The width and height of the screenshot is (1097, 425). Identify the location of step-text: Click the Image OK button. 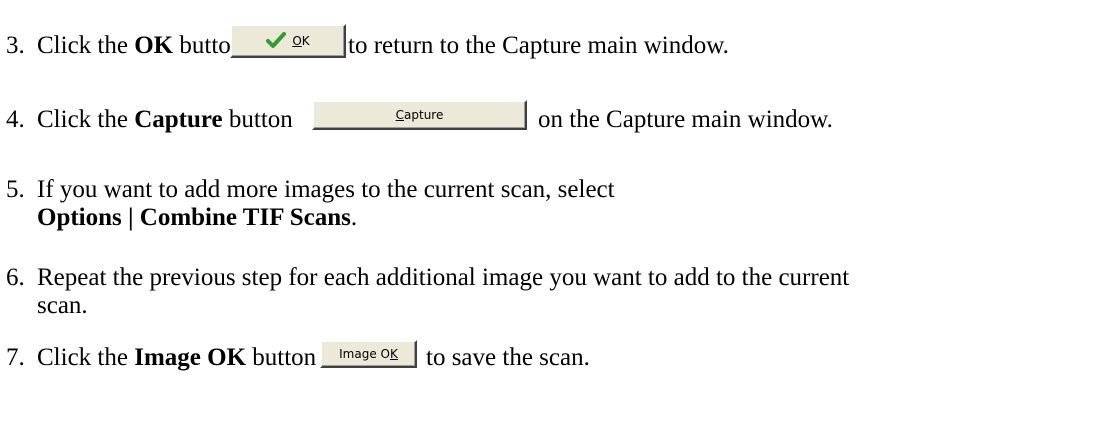
(177, 357).